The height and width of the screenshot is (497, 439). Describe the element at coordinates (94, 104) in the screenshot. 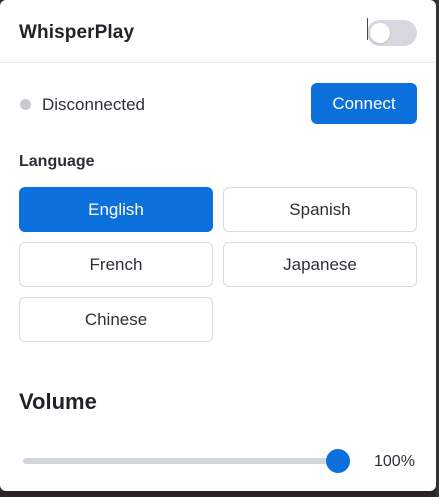

I see `connection-status: Disconnected` at that location.